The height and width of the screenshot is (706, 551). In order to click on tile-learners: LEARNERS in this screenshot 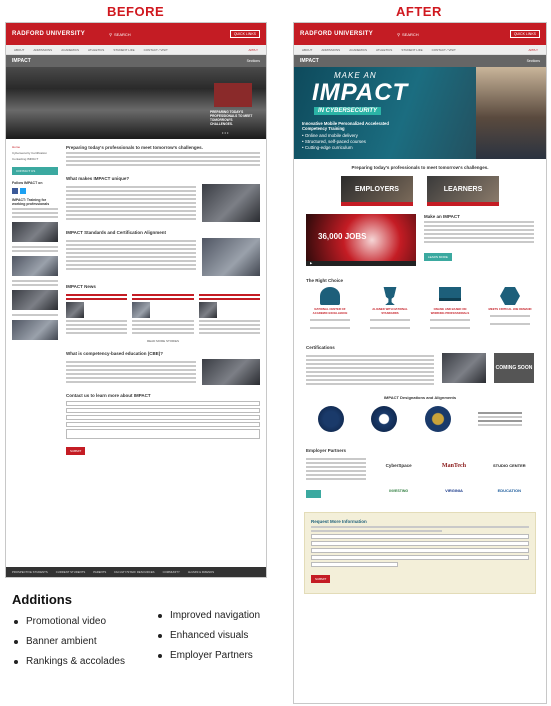, I will do `click(463, 191)`.